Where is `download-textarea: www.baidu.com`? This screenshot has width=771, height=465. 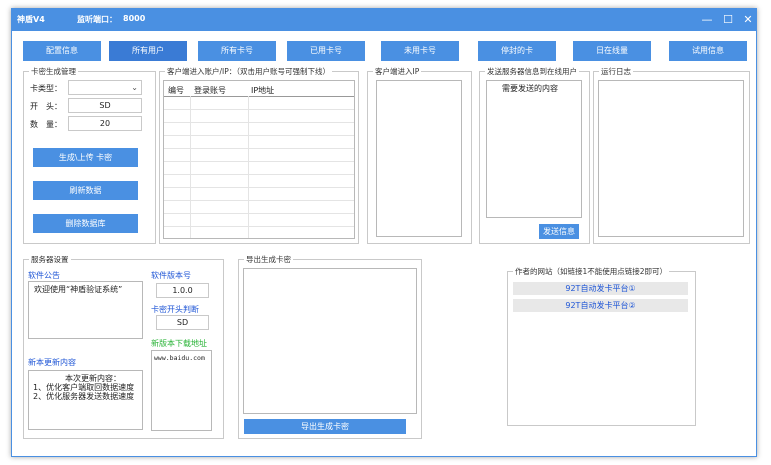
download-textarea: www.baidu.com is located at coordinates (181, 390).